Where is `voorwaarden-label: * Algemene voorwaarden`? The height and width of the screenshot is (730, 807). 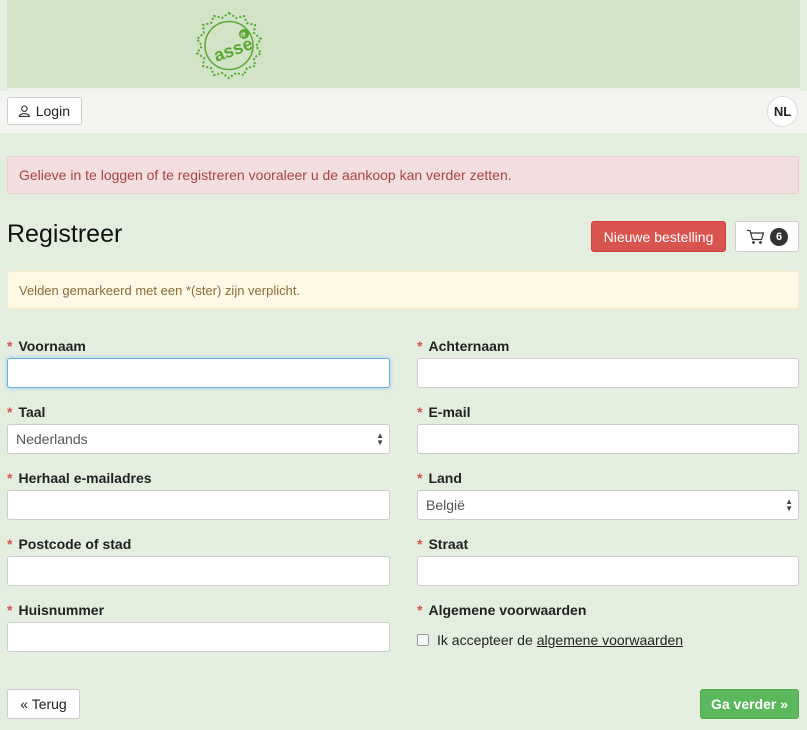 voorwaarden-label: * Algemene voorwaarden is located at coordinates (502, 610).